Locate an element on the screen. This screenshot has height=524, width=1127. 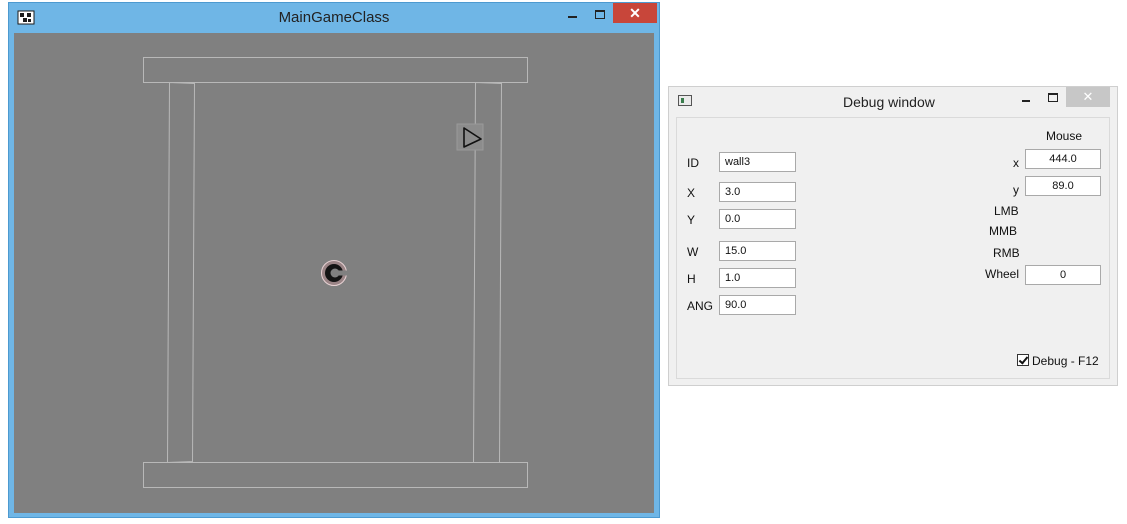
h-field: 1.0 is located at coordinates (757, 278).